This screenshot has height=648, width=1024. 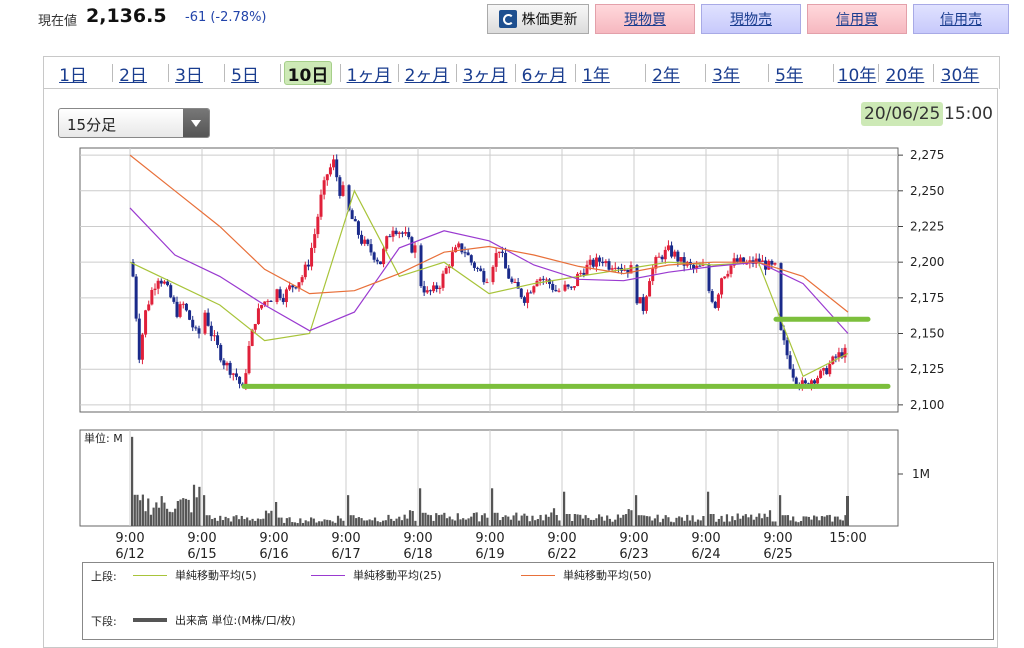 What do you see at coordinates (104, 621) in the screenshot?
I see `legend-lower-label: 下段:` at bounding box center [104, 621].